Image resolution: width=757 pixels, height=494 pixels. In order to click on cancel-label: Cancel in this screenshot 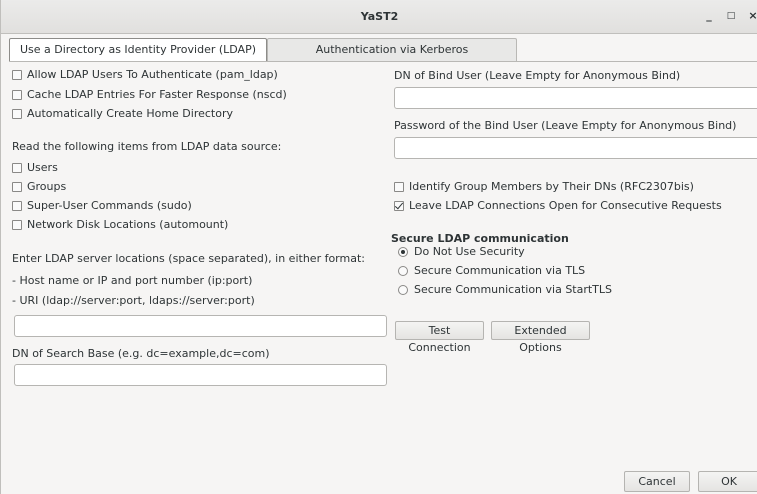, I will do `click(657, 481)`.